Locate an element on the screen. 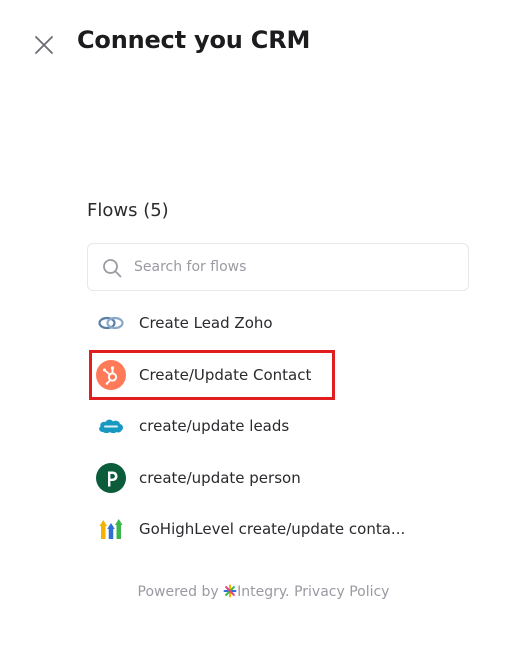  flows-heading: Flows (5) is located at coordinates (128, 210).